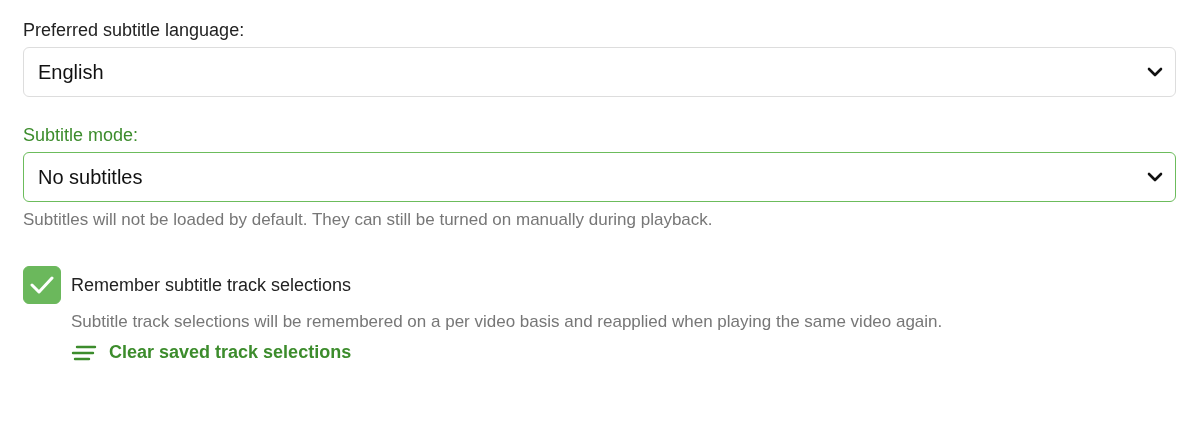 This screenshot has width=1200, height=426. I want to click on checkbox, so click(42, 285).